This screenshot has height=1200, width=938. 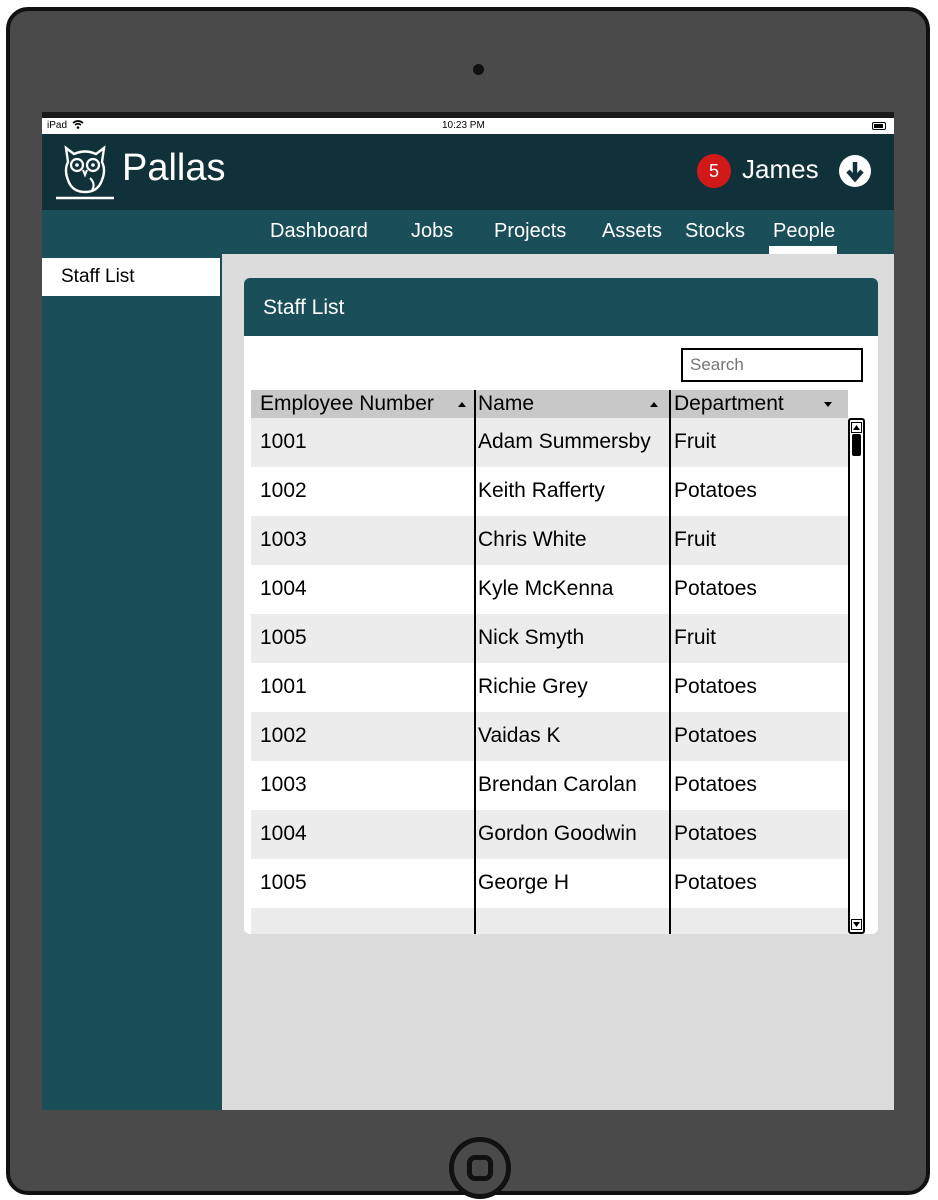 I want to click on table-row: 1002 Keith Rafferty Potatoes, so click(x=549, y=491).